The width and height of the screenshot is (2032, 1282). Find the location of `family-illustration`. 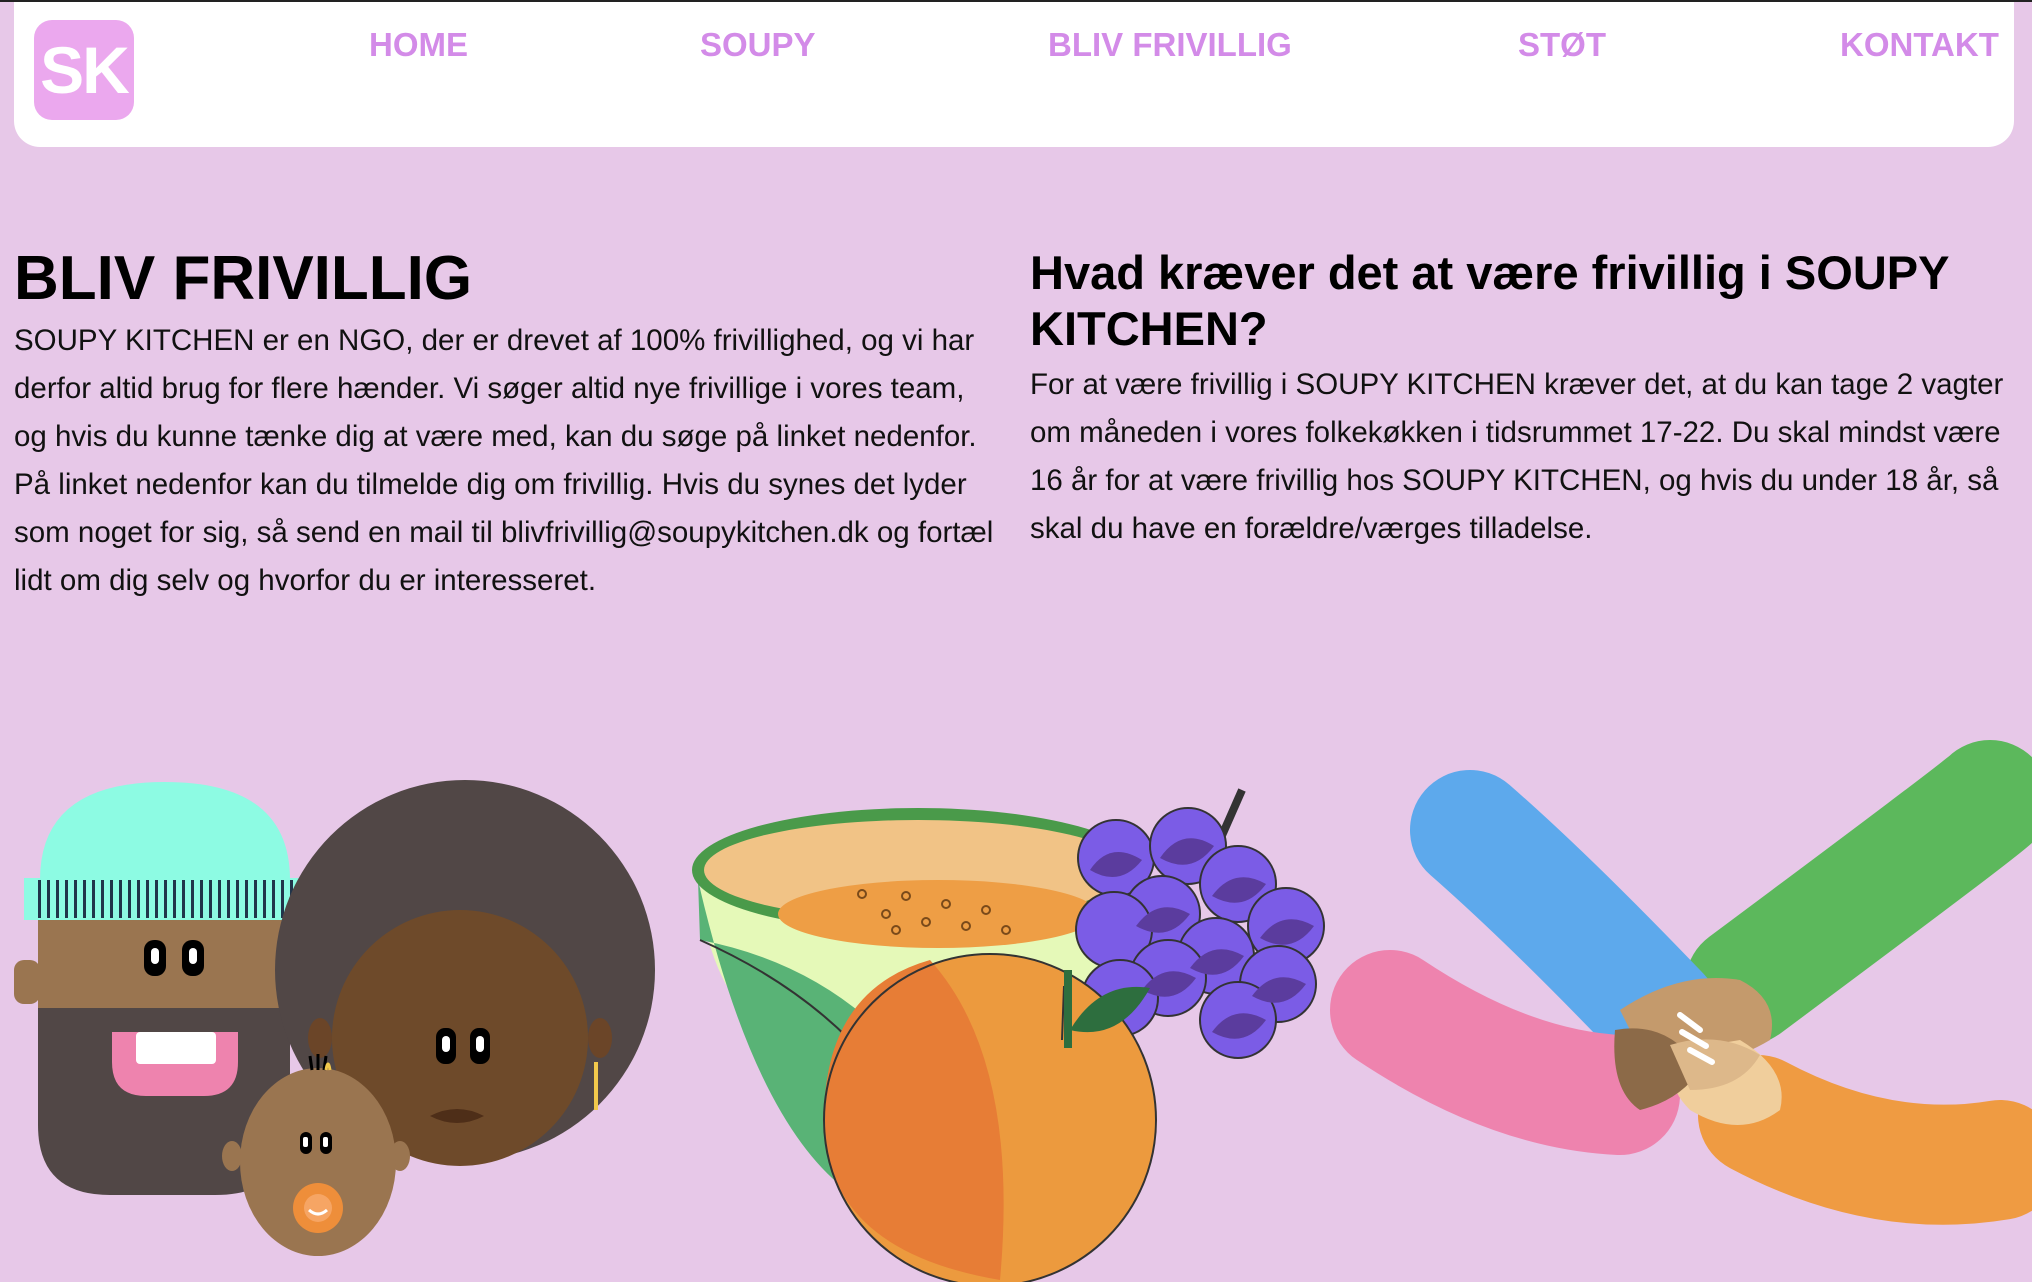

family-illustration is located at coordinates (334, 1018).